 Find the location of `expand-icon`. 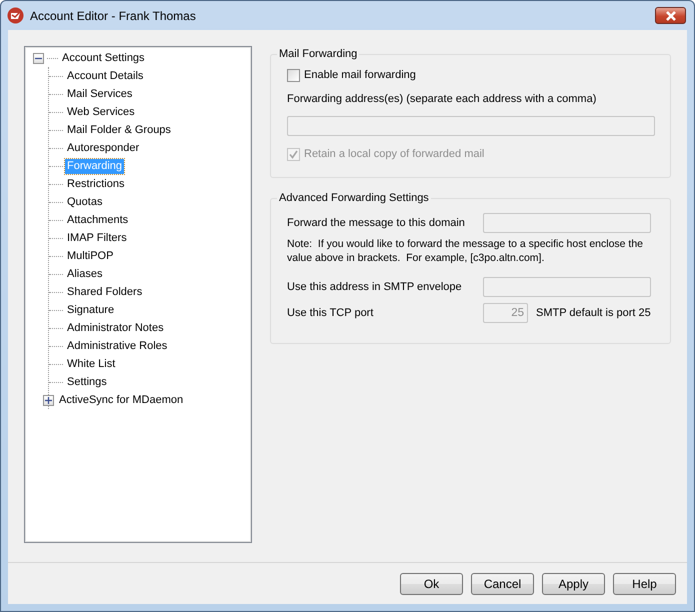

expand-icon is located at coordinates (48, 400).